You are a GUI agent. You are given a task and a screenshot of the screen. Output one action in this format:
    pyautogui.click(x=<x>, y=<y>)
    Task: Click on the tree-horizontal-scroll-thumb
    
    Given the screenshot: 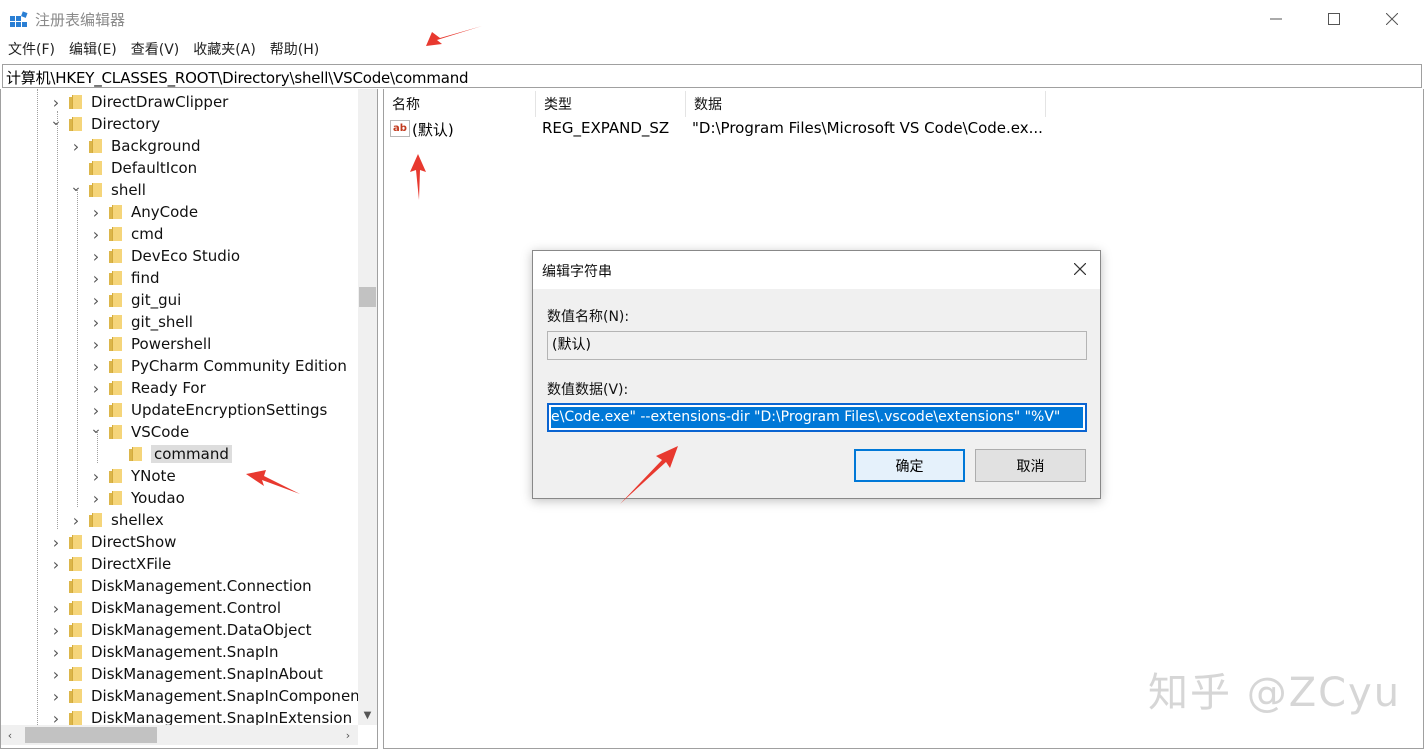 What is the action you would take?
    pyautogui.click(x=91, y=735)
    